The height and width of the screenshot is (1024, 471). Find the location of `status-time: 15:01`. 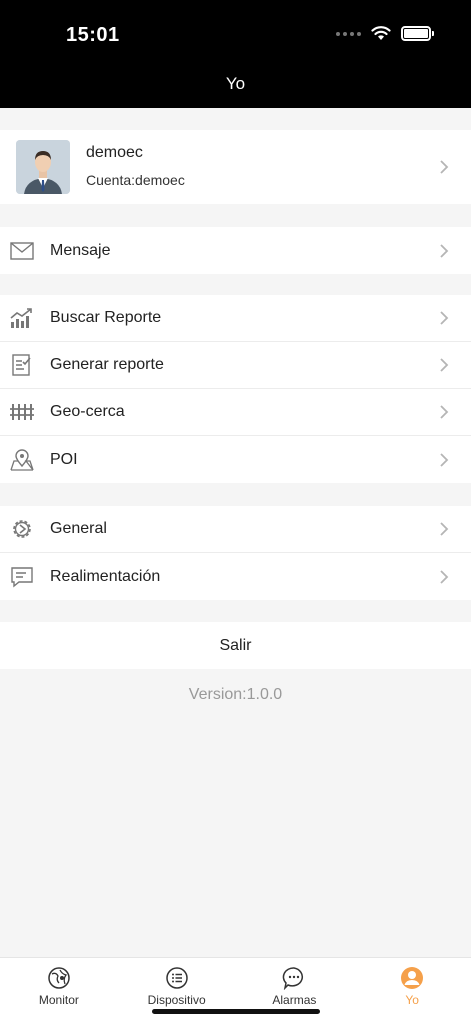

status-time: 15:01 is located at coordinates (93, 35).